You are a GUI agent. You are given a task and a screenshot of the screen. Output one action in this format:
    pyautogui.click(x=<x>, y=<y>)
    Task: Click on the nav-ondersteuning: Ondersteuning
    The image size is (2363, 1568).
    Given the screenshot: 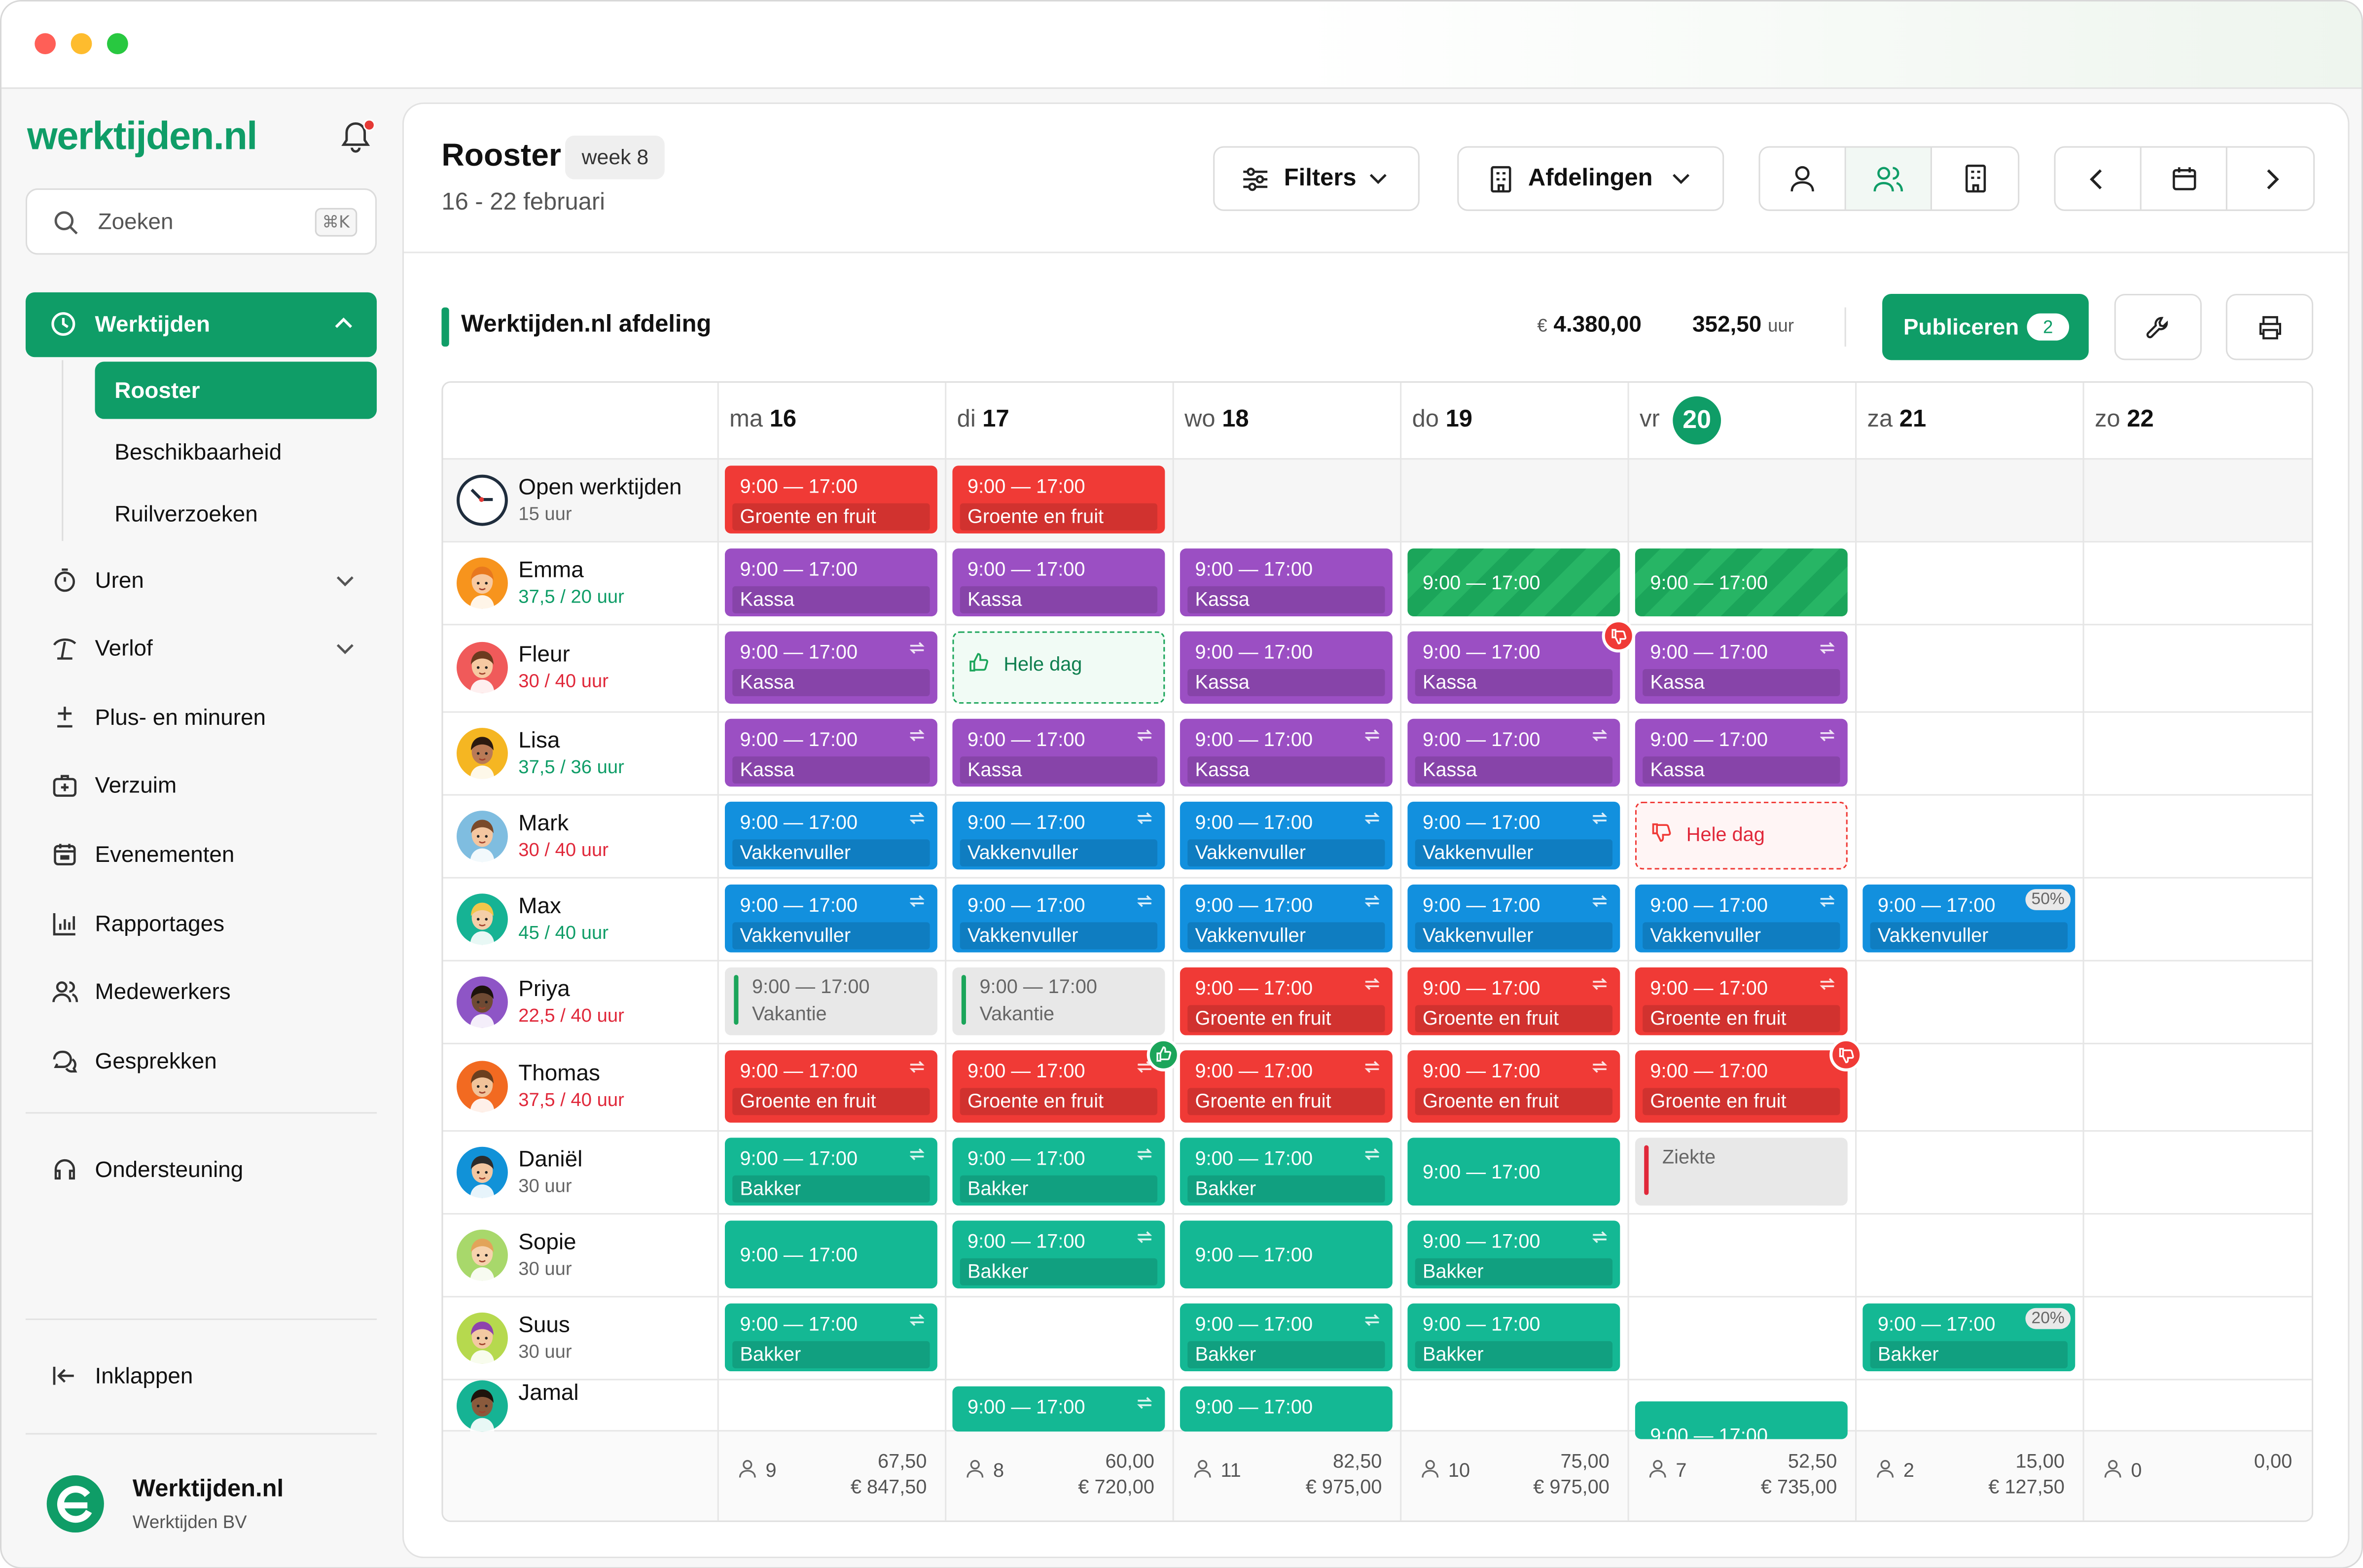 What is the action you would take?
    pyautogui.click(x=202, y=1170)
    